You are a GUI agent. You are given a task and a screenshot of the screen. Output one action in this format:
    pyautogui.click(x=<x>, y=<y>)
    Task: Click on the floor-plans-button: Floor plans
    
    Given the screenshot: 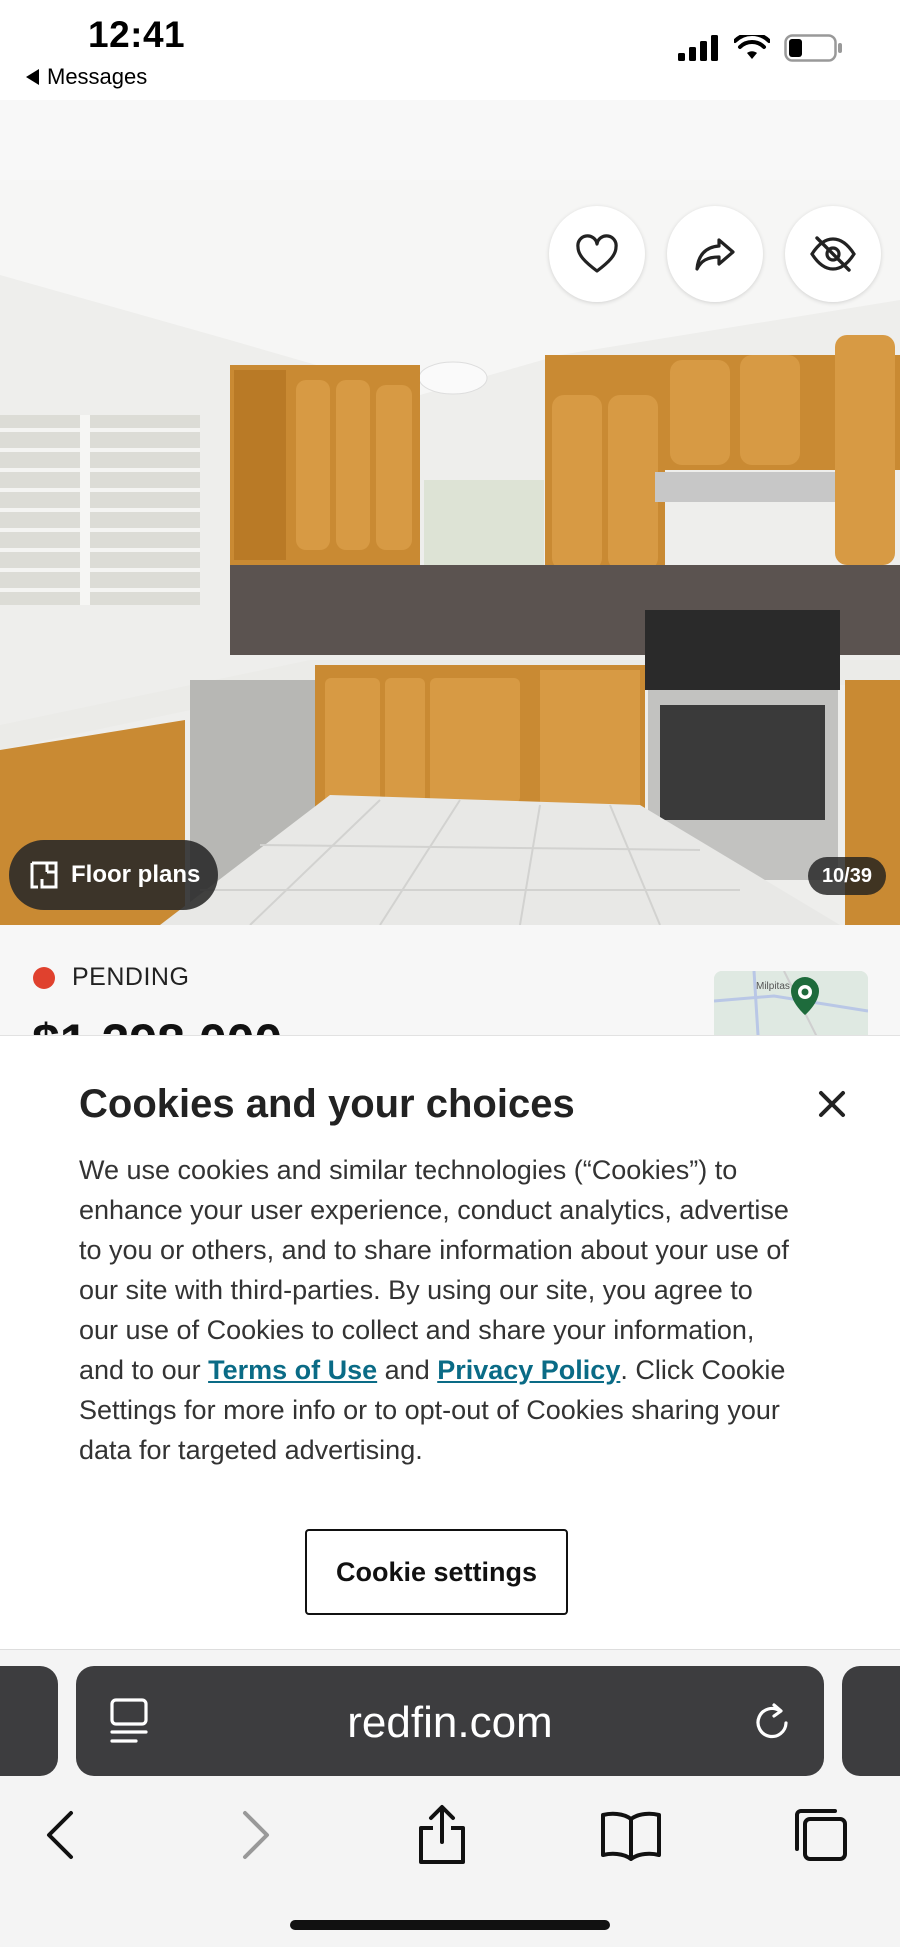 What is the action you would take?
    pyautogui.click(x=114, y=875)
    